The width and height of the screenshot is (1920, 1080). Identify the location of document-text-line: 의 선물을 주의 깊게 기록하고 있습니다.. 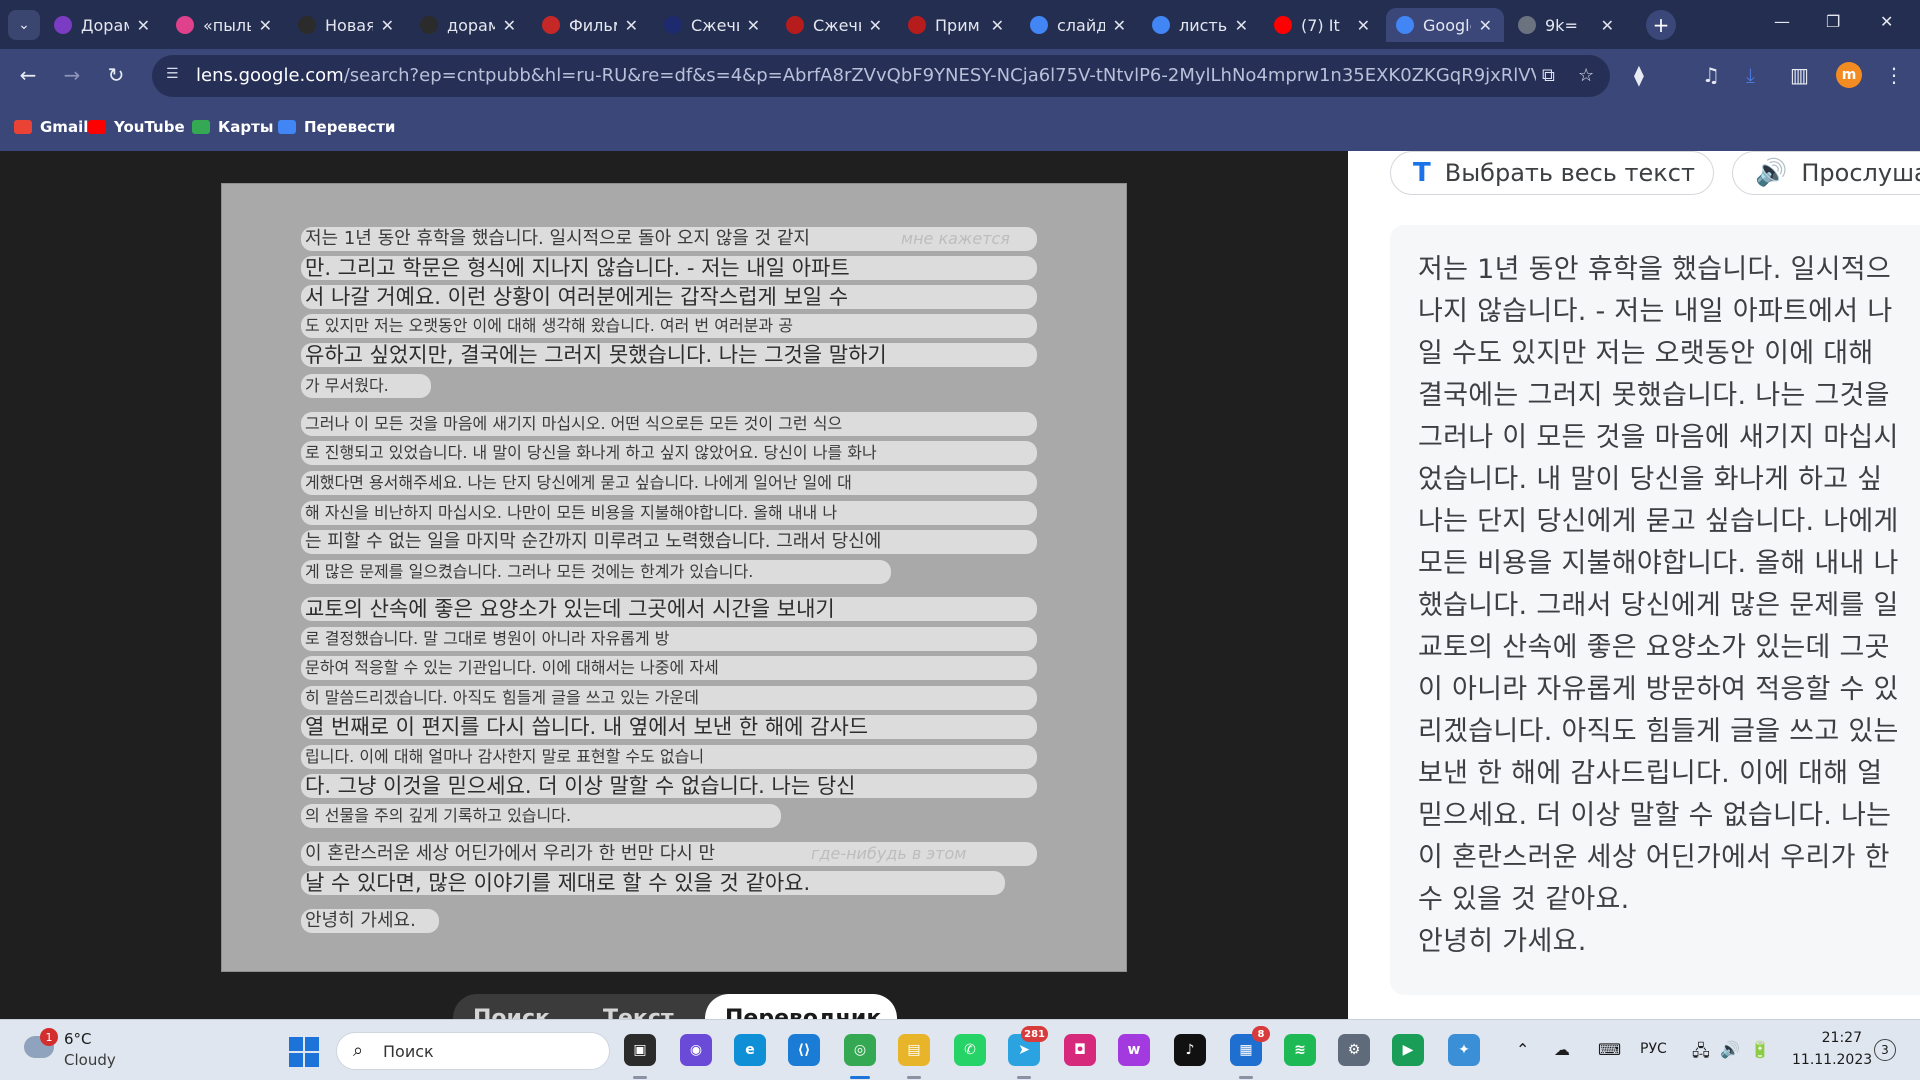
(541, 816).